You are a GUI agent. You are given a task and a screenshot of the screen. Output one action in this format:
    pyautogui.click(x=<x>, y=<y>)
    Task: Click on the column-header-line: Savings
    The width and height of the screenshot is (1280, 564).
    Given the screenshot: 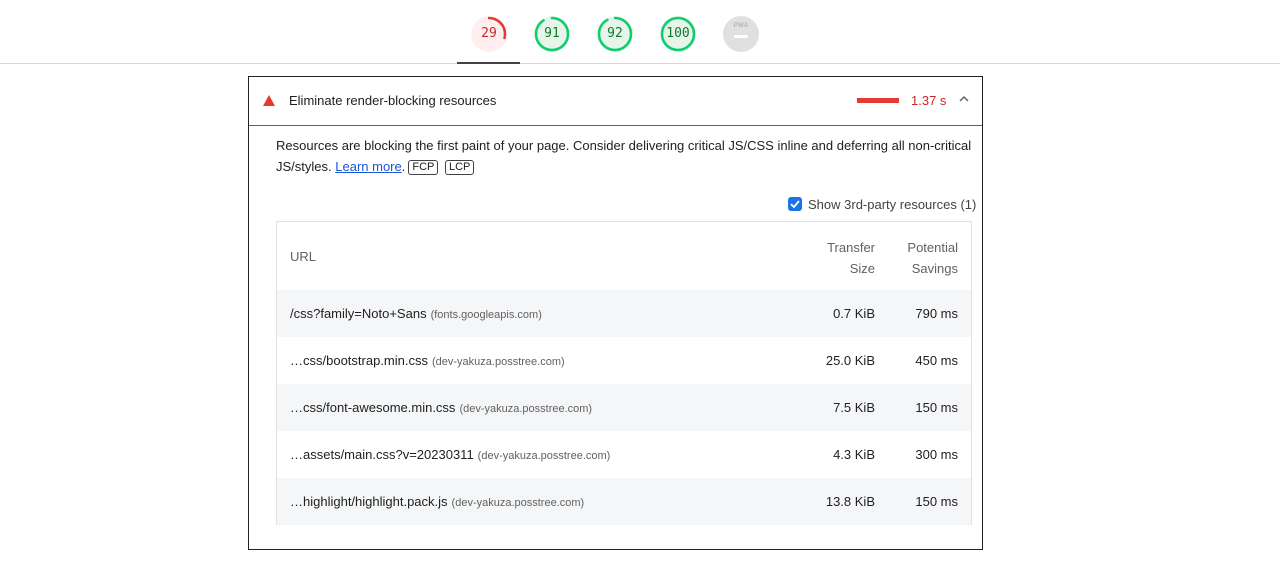 What is the action you would take?
    pyautogui.click(x=934, y=268)
    